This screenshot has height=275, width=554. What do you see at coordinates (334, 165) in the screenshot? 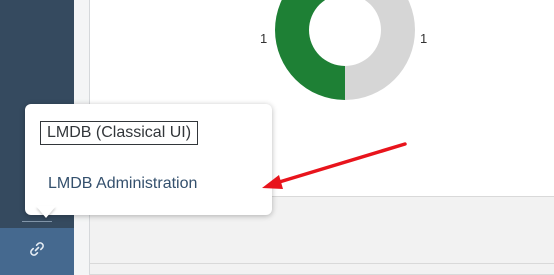
I see `annotation-arrow` at bounding box center [334, 165].